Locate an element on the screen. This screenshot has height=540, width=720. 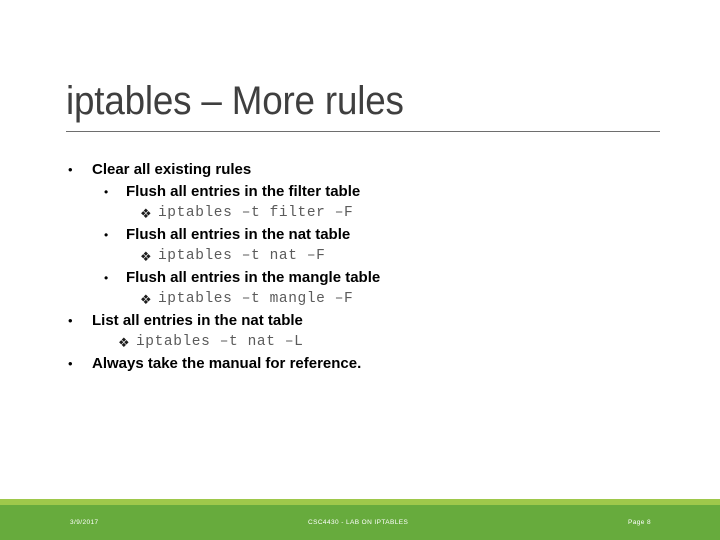
bullet-item: ❖ iptables –t filter –F is located at coordinates (360, 213).